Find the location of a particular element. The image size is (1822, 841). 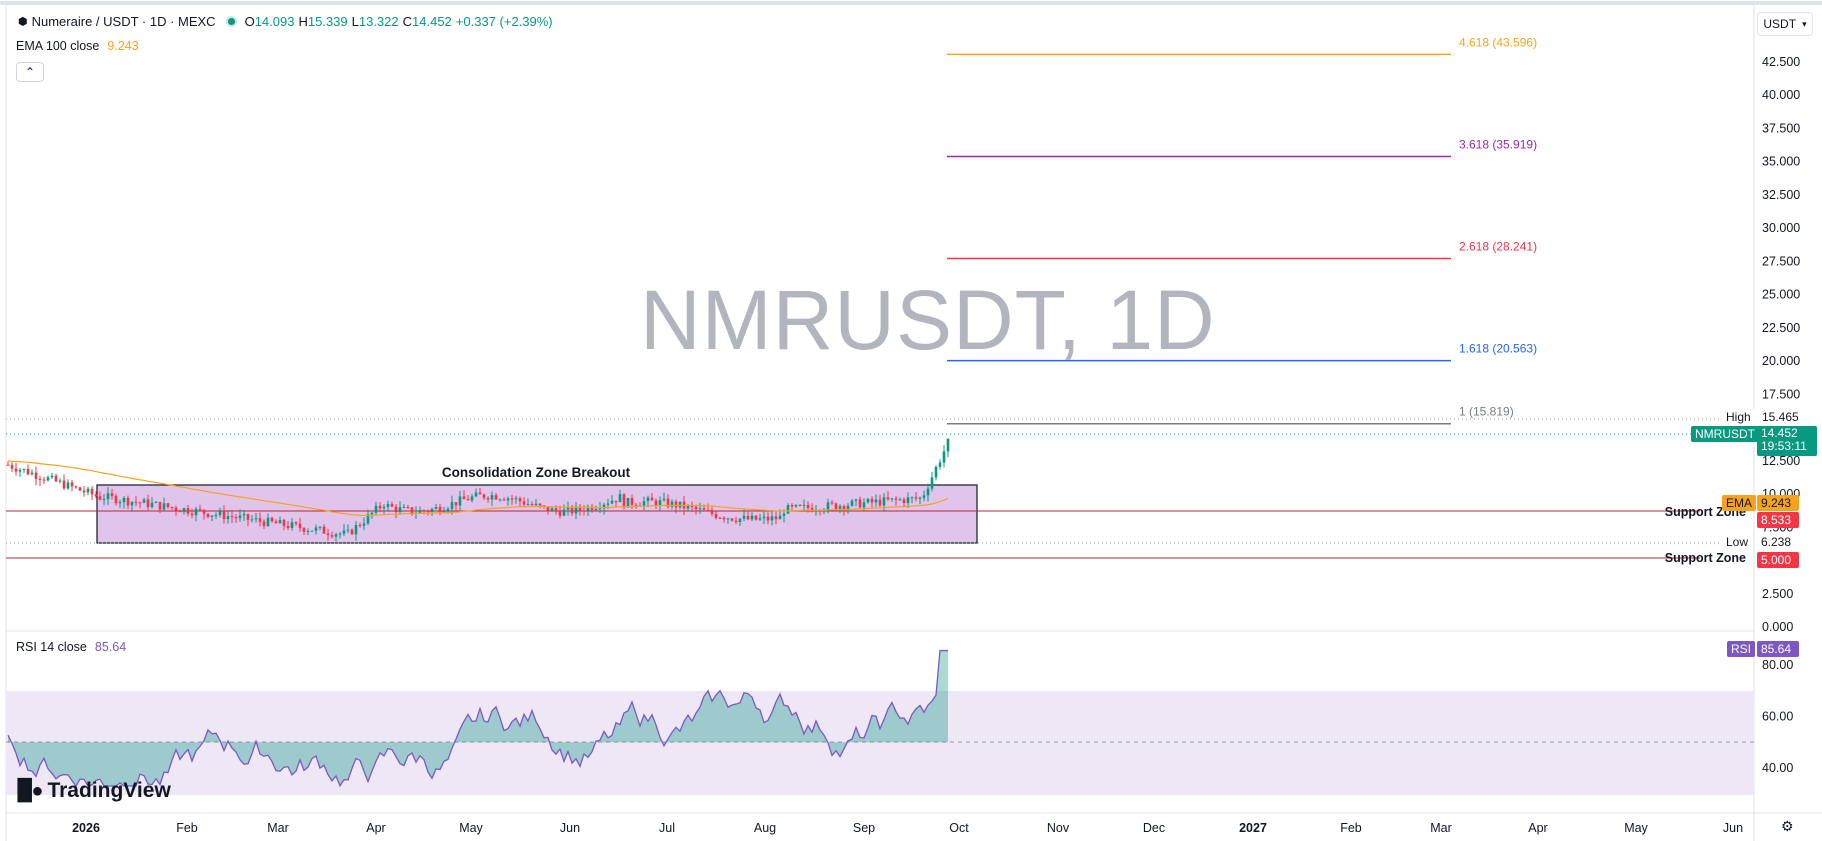

support-zone-label-2: Support Zone is located at coordinates (1705, 558).